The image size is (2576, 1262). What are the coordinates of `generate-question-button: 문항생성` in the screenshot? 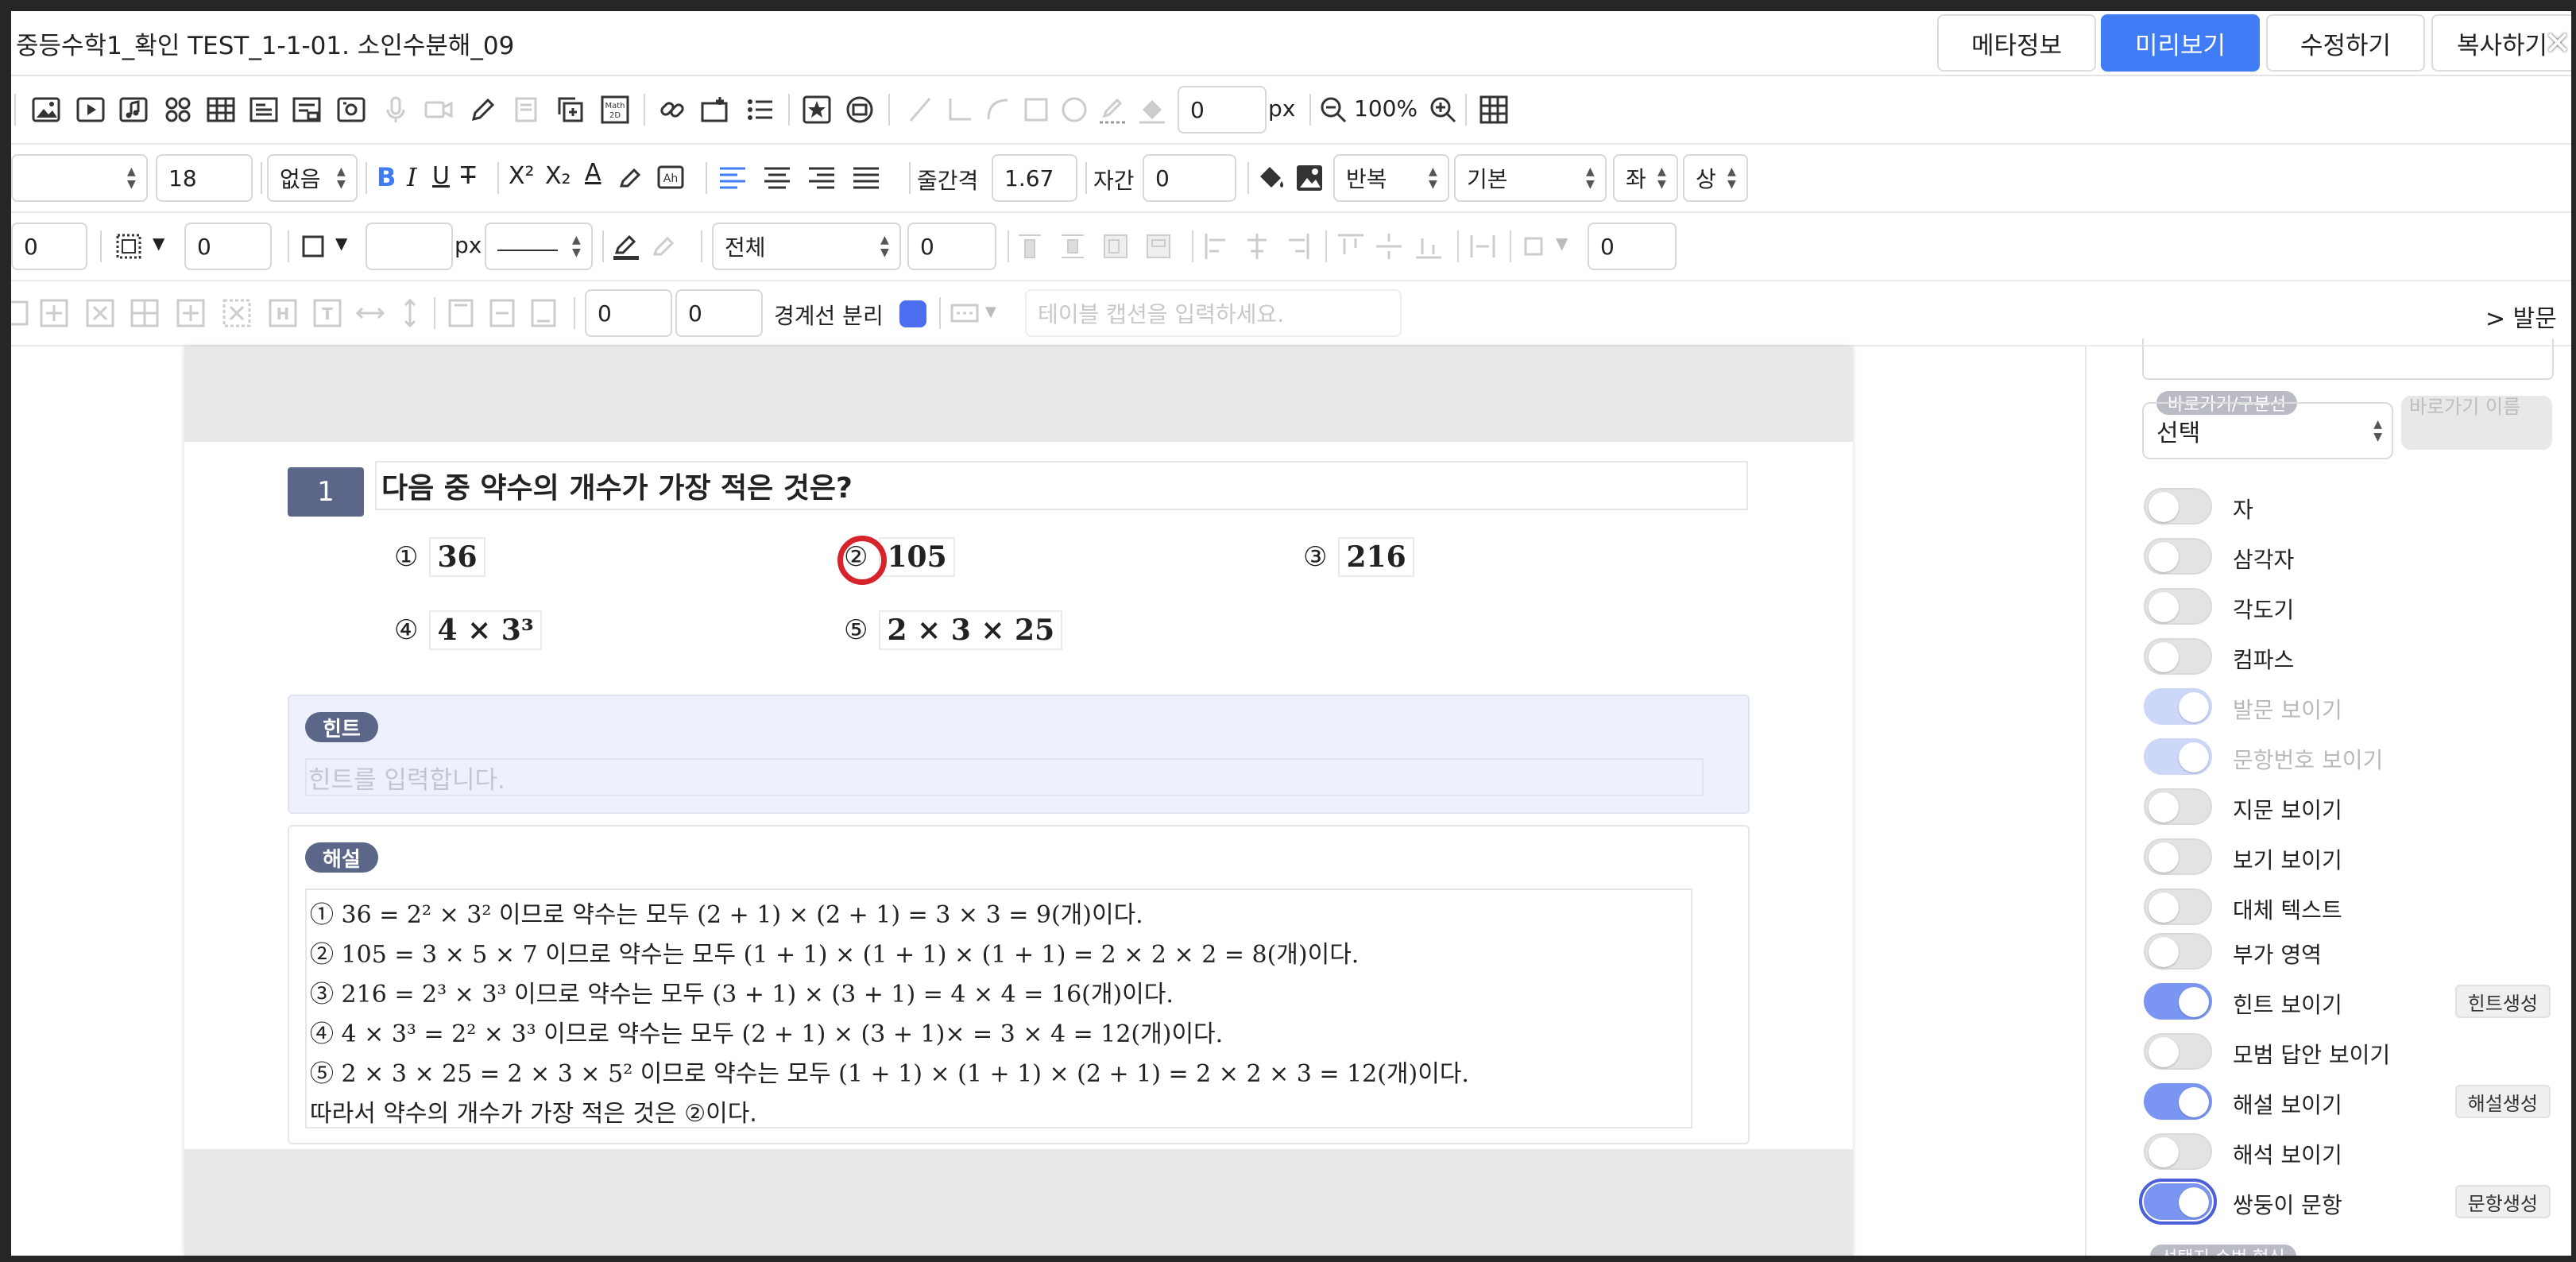 It's located at (2502, 1201).